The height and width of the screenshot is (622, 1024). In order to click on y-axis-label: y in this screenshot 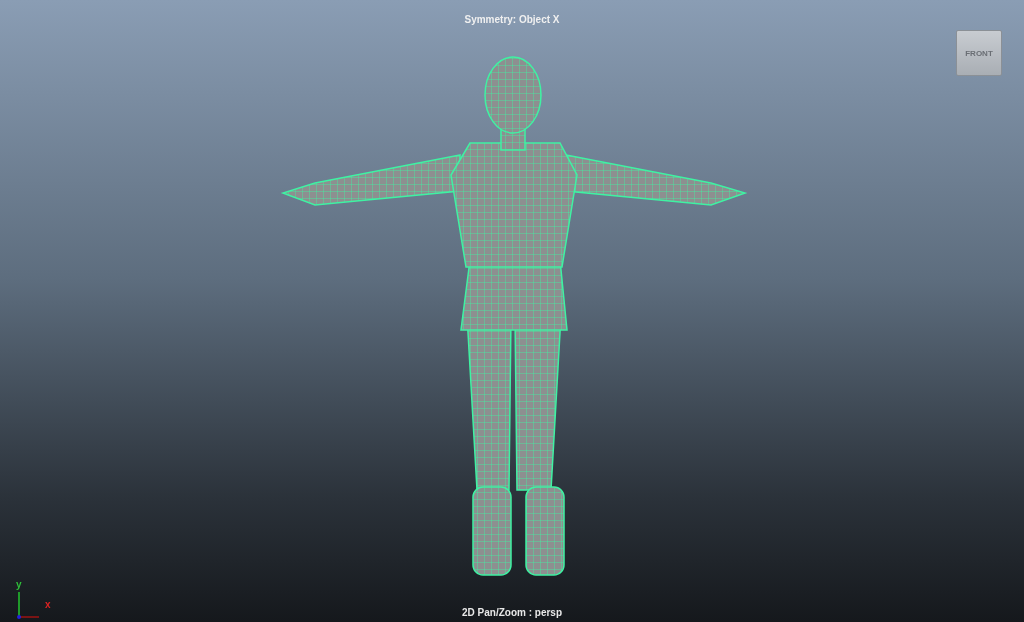, I will do `click(19, 585)`.